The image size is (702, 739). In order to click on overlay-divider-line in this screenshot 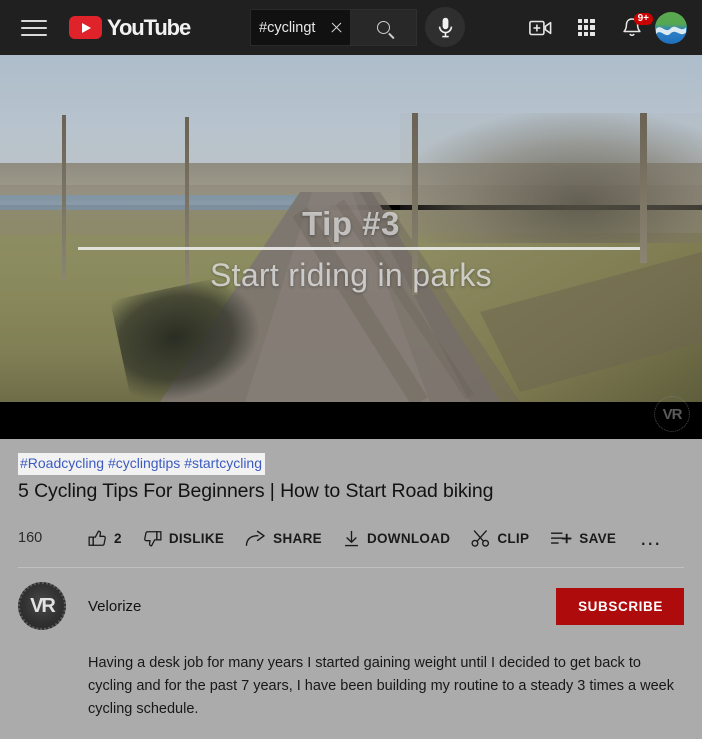, I will do `click(359, 248)`.